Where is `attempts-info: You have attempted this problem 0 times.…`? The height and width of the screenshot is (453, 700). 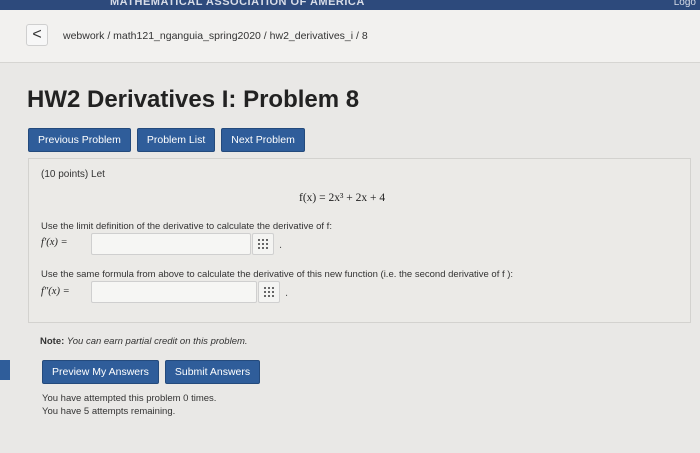 attempts-info: You have attempted this problem 0 times.… is located at coordinates (129, 405).